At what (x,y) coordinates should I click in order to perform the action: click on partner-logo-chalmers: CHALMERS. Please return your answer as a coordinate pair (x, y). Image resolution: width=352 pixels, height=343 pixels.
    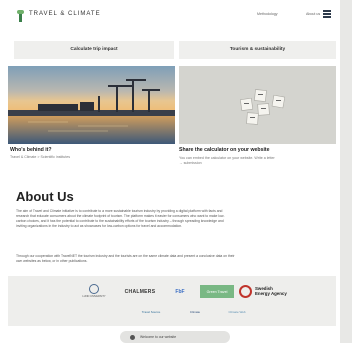
    Looking at the image, I should click on (140, 292).